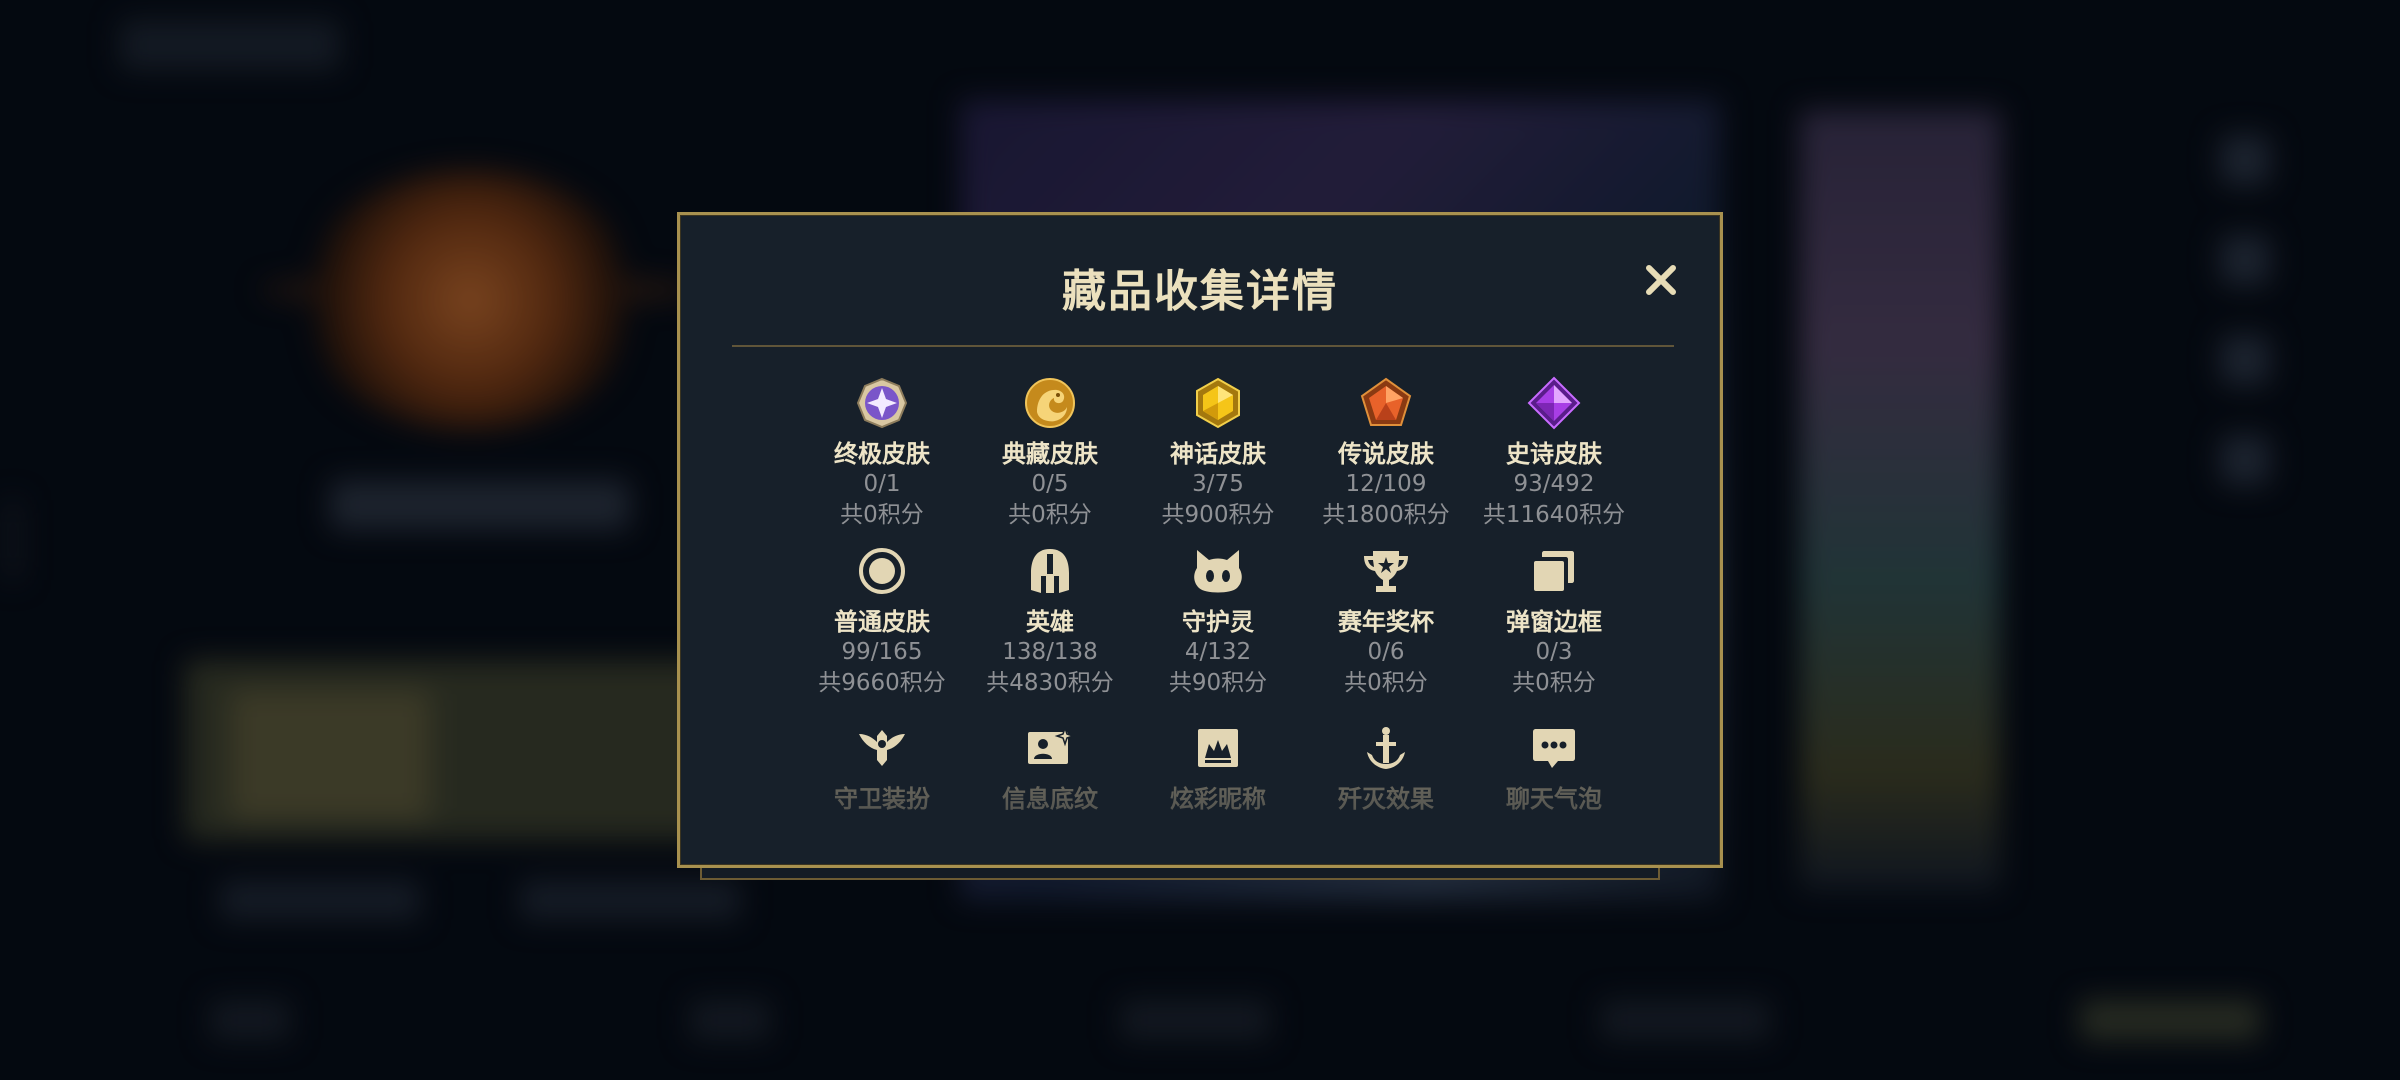 This screenshot has width=2400, height=1080. What do you see at coordinates (1386, 622) in the screenshot?
I see `category-label: 赛年奖杯` at bounding box center [1386, 622].